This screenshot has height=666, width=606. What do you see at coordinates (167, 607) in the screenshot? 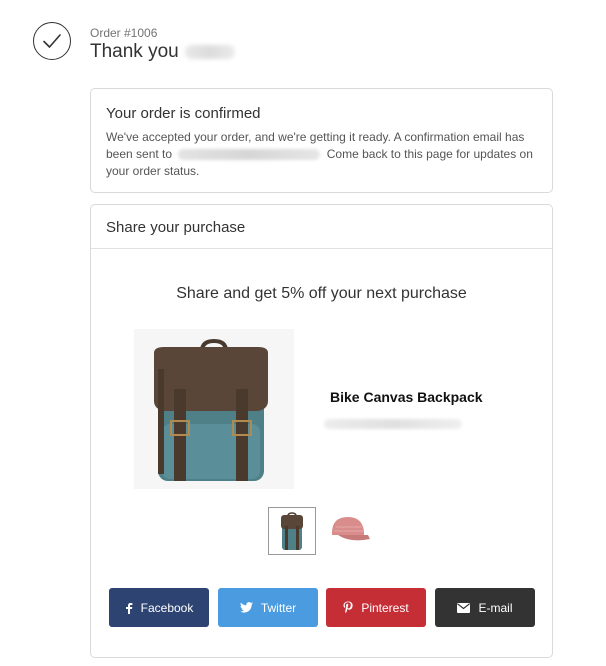
I see `facebook-label: Facebook` at bounding box center [167, 607].